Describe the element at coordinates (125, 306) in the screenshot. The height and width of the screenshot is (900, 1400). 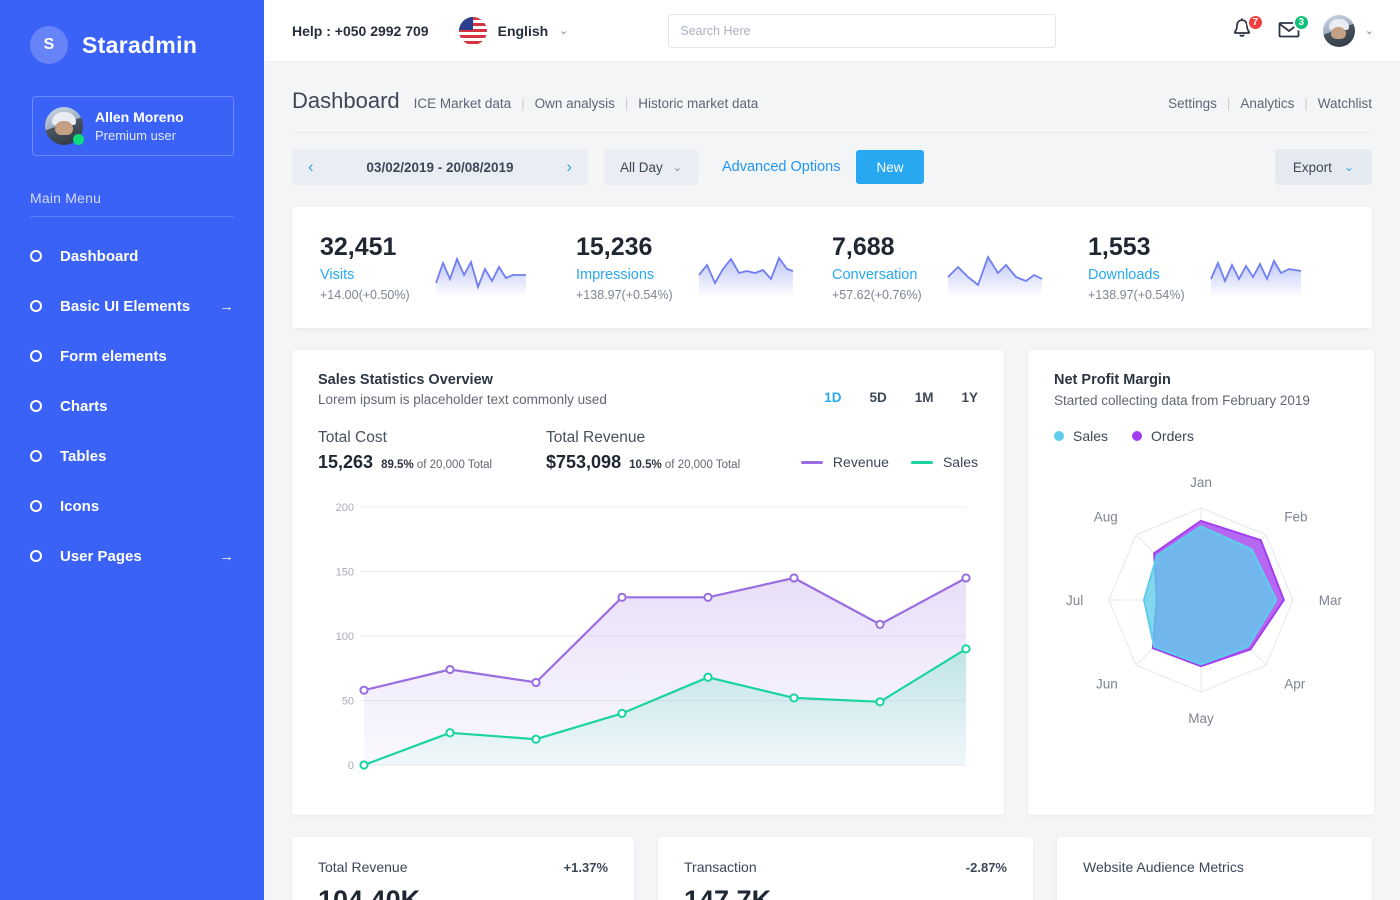
I see `sidebar-item-label: Basic UI Elements` at that location.